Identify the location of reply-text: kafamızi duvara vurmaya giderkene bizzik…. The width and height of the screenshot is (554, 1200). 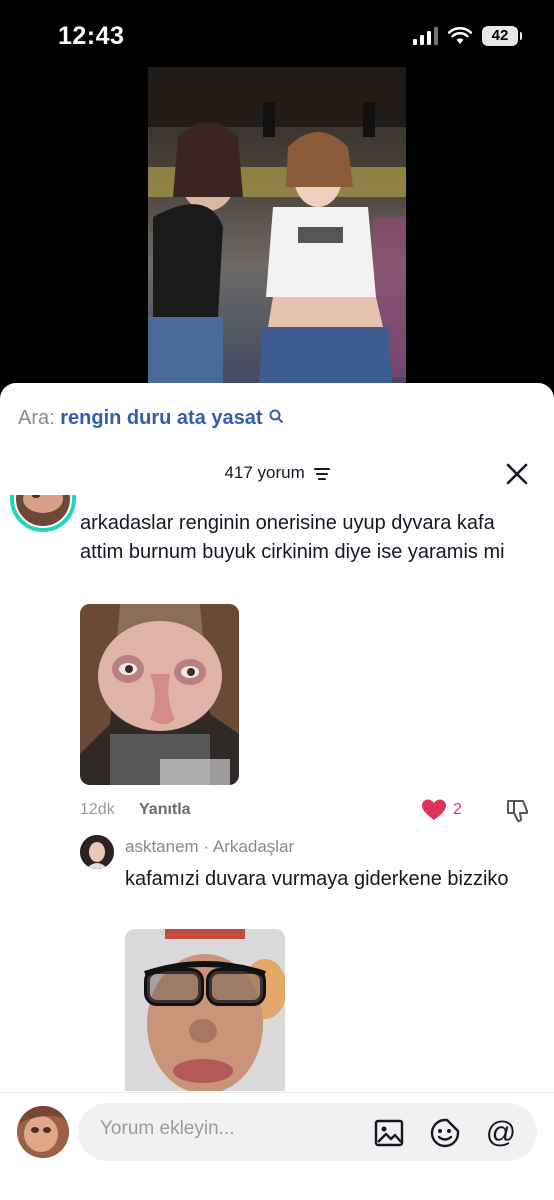
(317, 879).